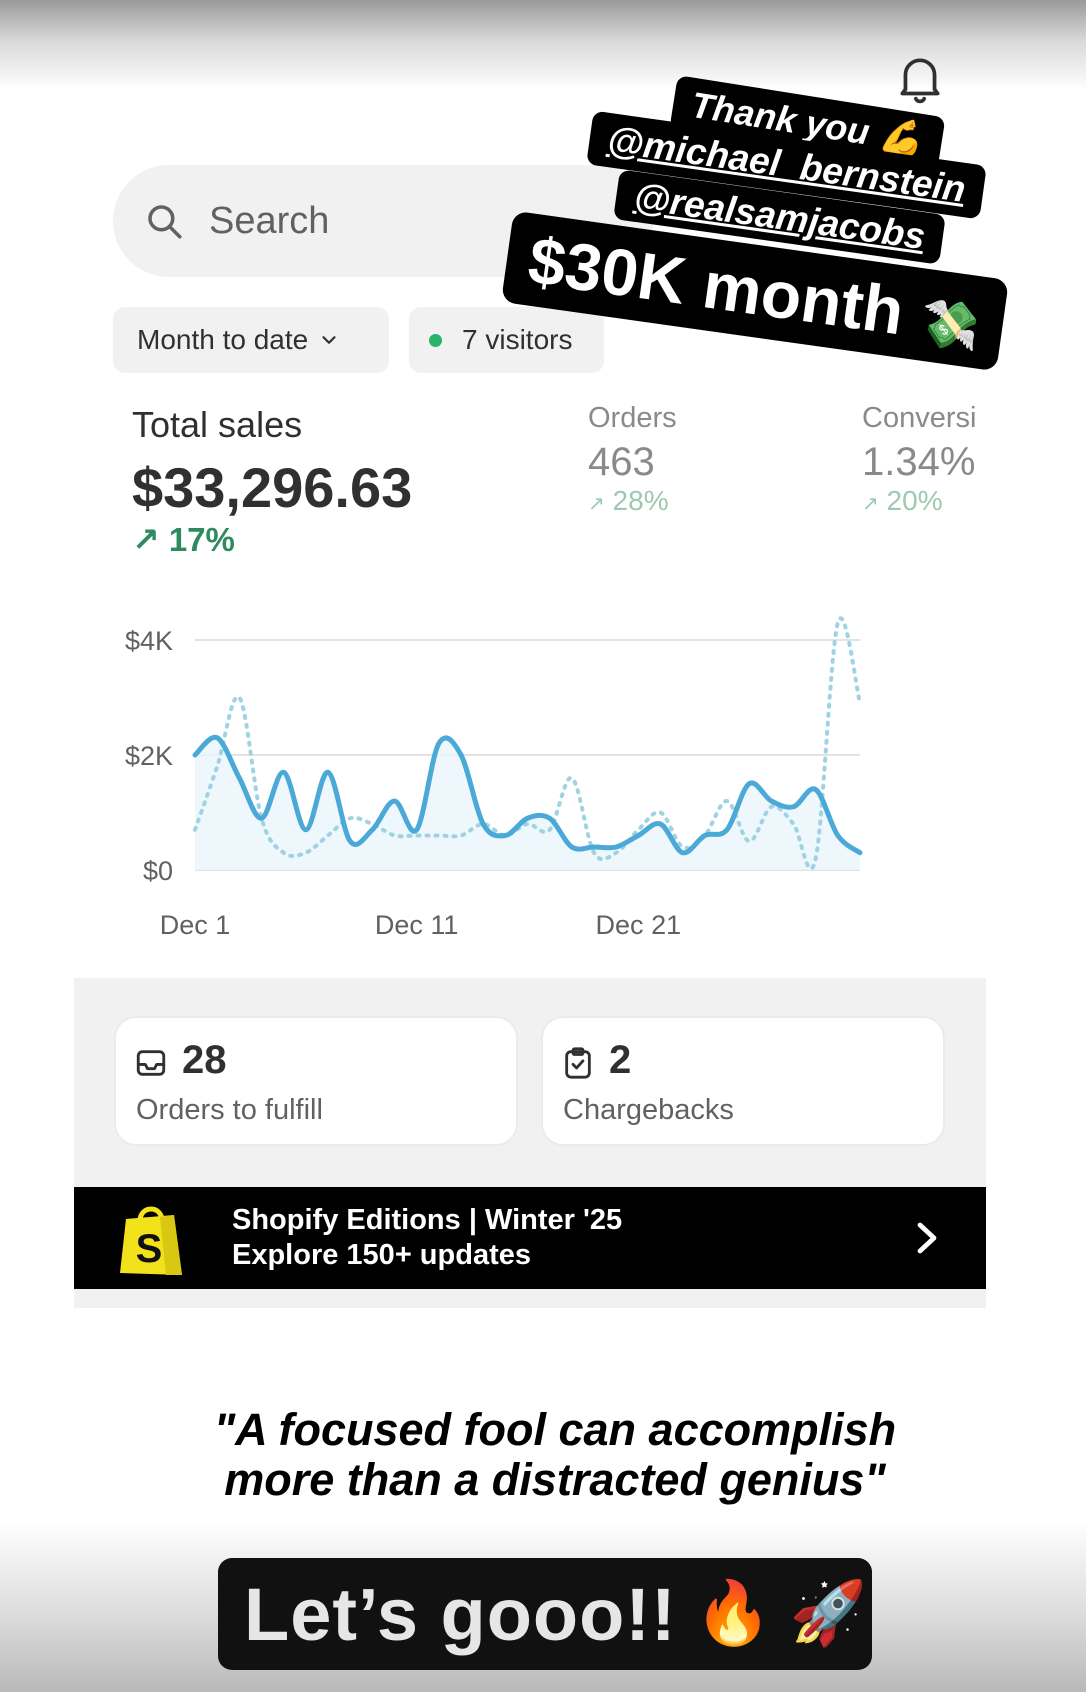 This screenshot has width=1086, height=1692. Describe the element at coordinates (149, 641) in the screenshot. I see `chart-ytick-label: $4K` at that location.